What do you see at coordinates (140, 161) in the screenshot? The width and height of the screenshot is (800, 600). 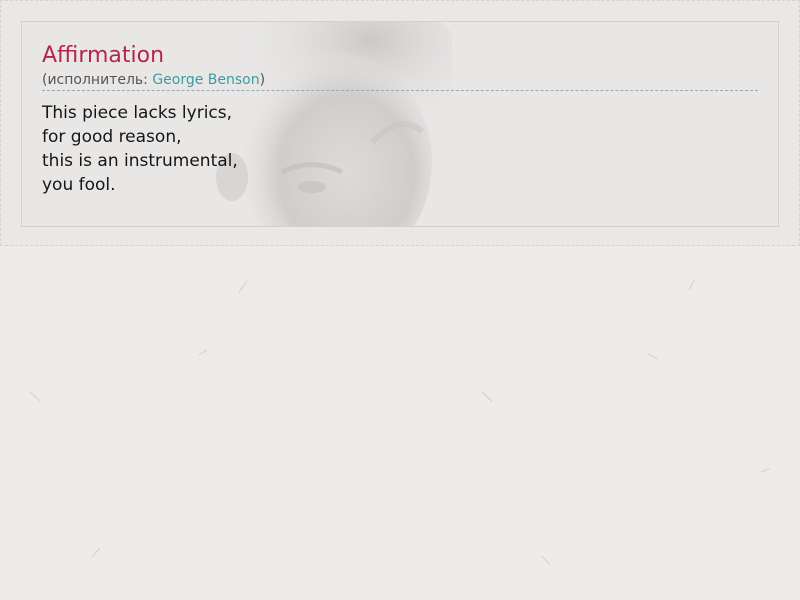 I see `lyric-line: this is an instrumental,` at bounding box center [140, 161].